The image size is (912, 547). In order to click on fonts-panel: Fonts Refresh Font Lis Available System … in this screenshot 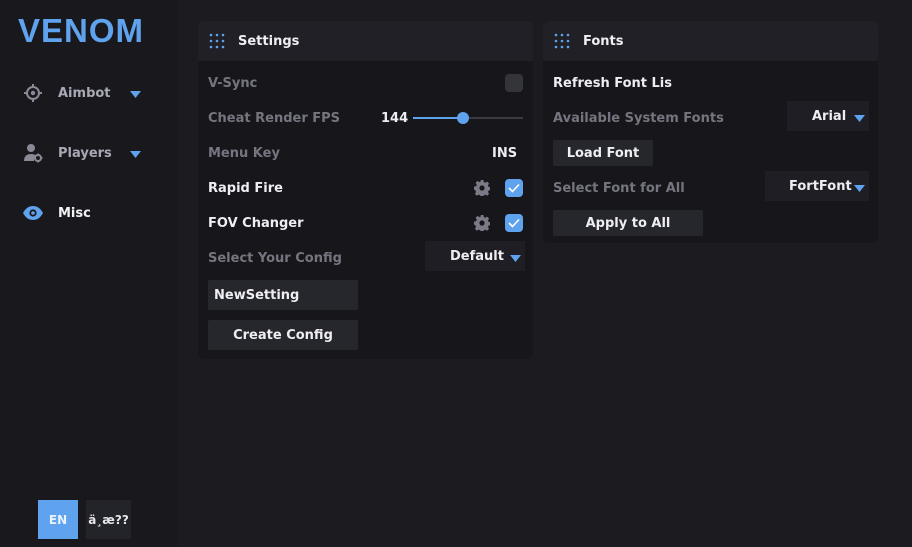, I will do `click(710, 132)`.